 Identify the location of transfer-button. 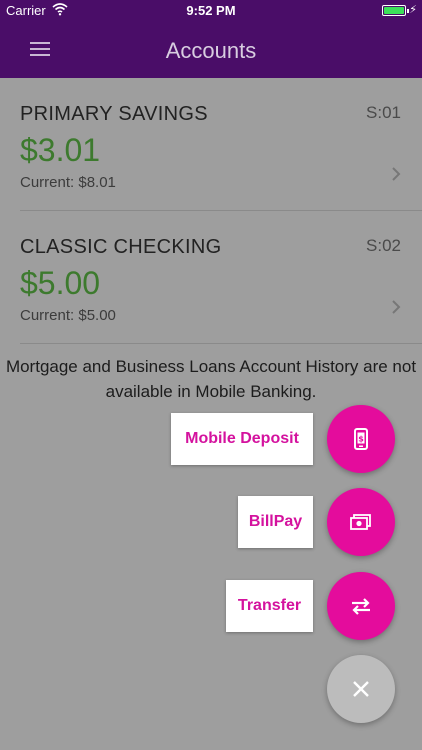
(361, 606).